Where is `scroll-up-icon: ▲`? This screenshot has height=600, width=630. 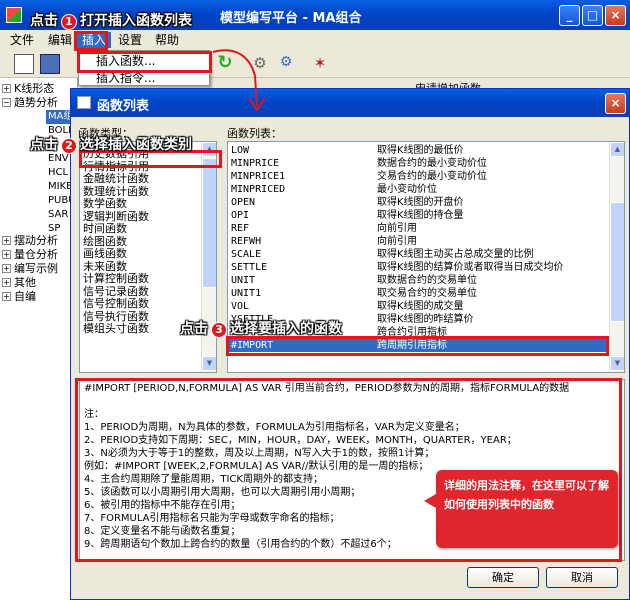
scroll-up-icon: ▲ is located at coordinates (617, 149).